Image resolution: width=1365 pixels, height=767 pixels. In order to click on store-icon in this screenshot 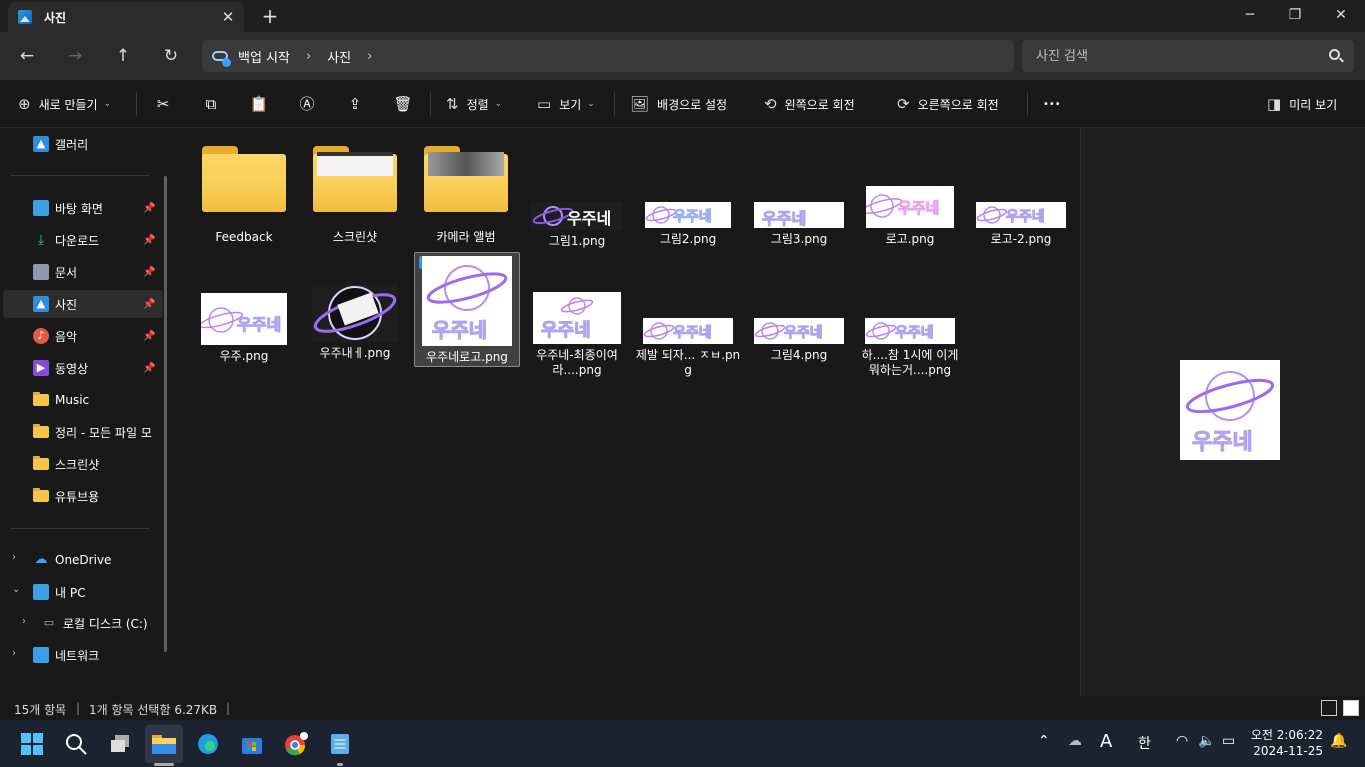, I will do `click(252, 746)`.